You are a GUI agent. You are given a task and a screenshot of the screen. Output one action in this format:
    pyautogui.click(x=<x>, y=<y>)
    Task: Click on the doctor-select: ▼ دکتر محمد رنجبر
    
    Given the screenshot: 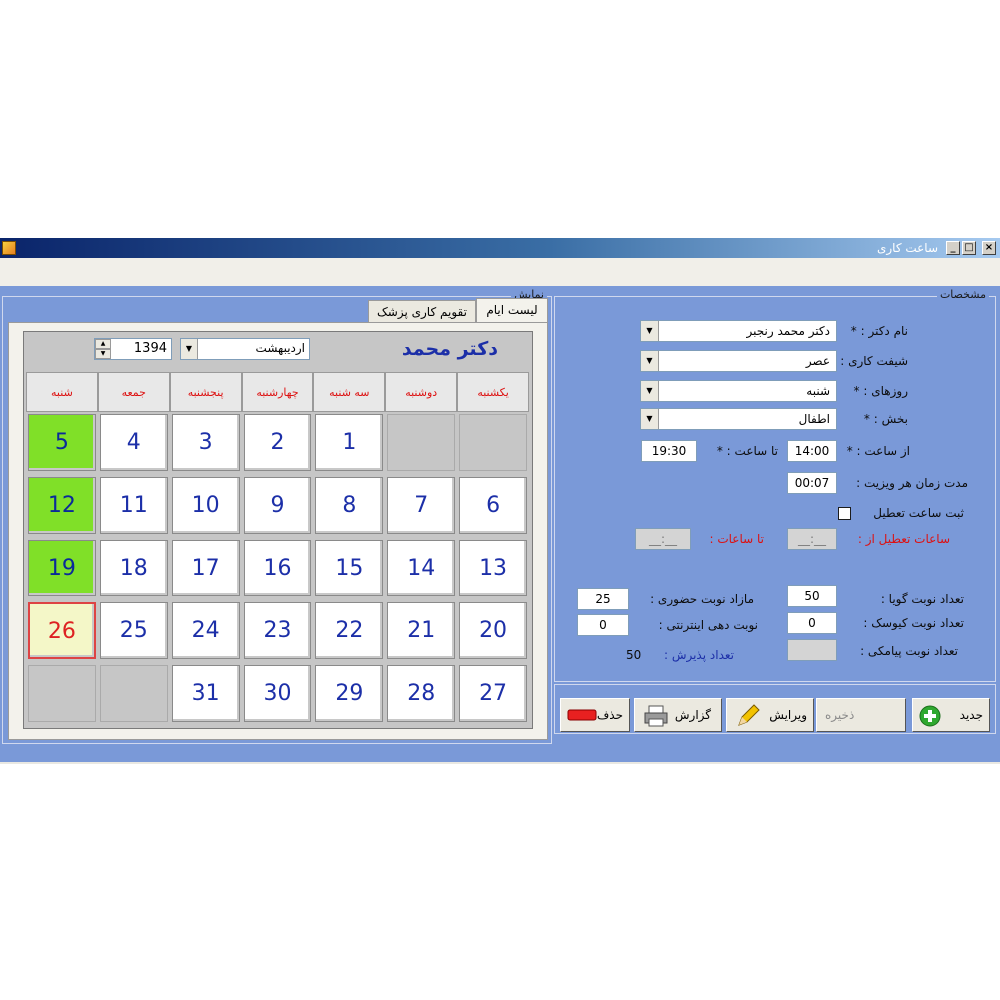 What is the action you would take?
    pyautogui.click(x=738, y=331)
    